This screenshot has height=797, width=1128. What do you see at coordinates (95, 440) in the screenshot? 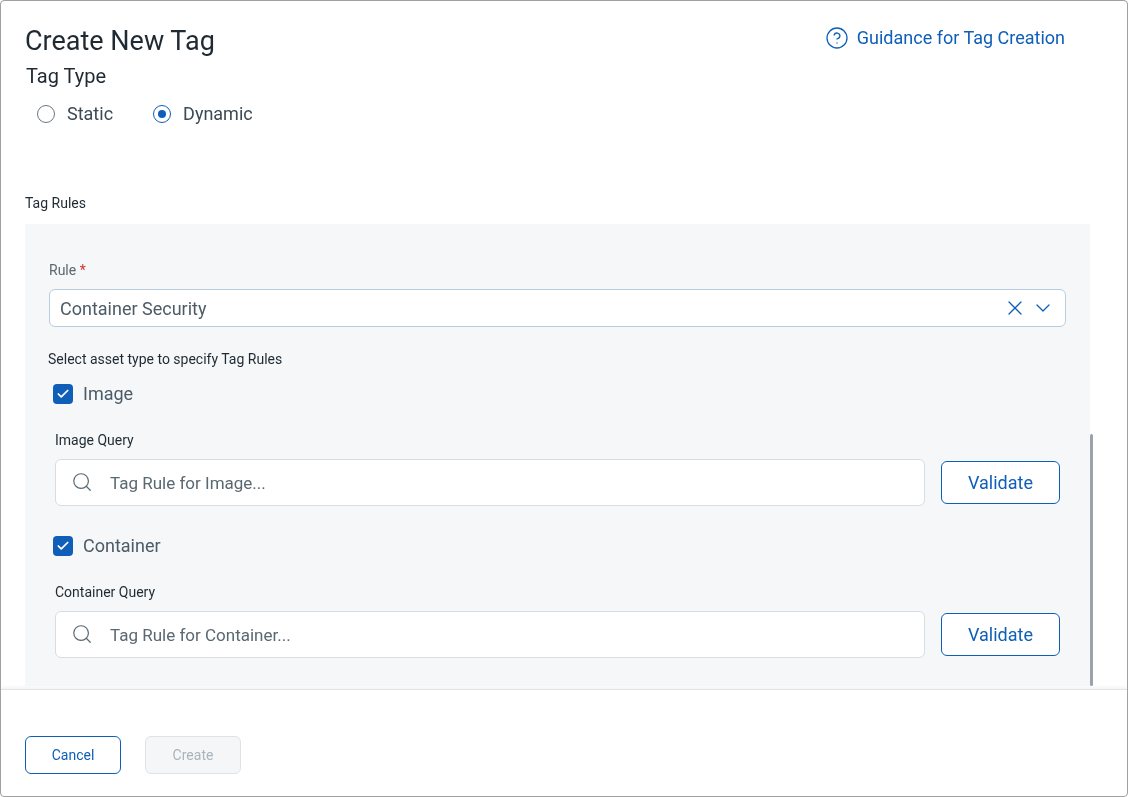
I see `query-label: Image Query` at bounding box center [95, 440].